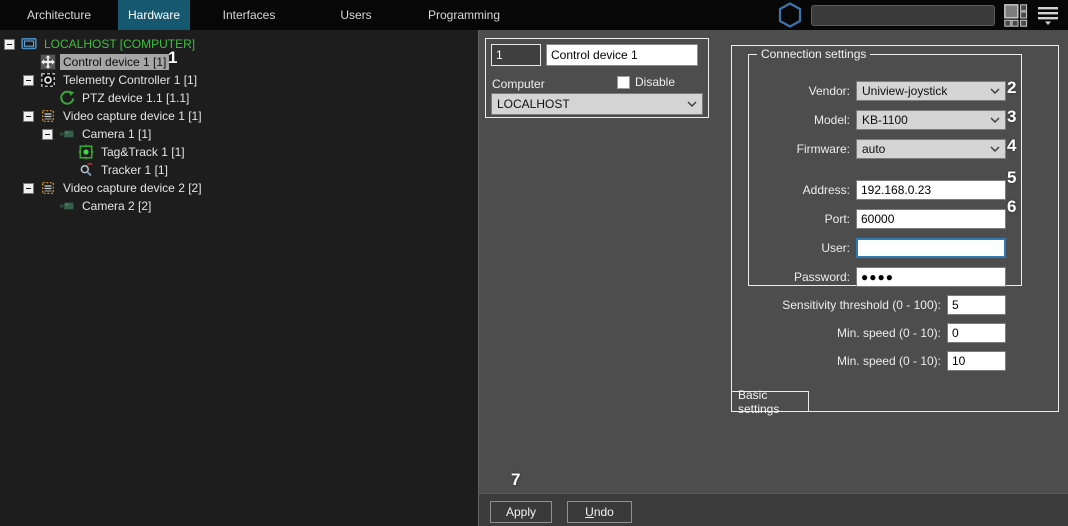  Describe the element at coordinates (823, 149) in the screenshot. I see `firmware-label: Firmware:` at that location.